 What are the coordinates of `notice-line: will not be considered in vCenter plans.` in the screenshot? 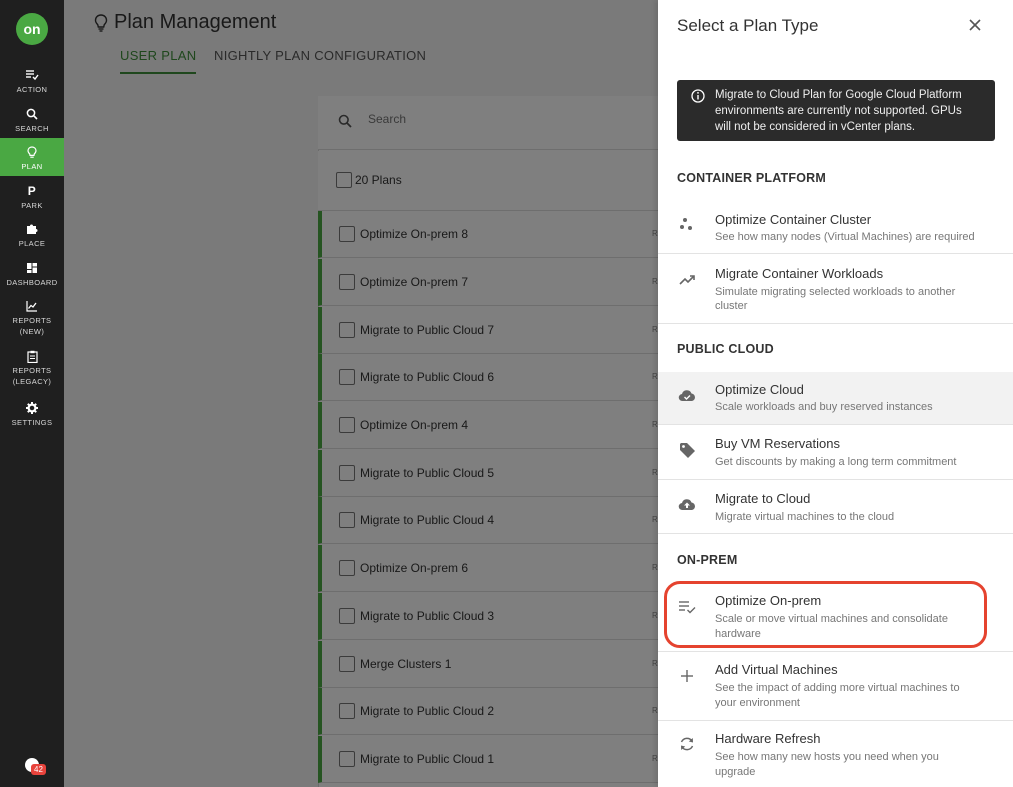 It's located at (815, 127).